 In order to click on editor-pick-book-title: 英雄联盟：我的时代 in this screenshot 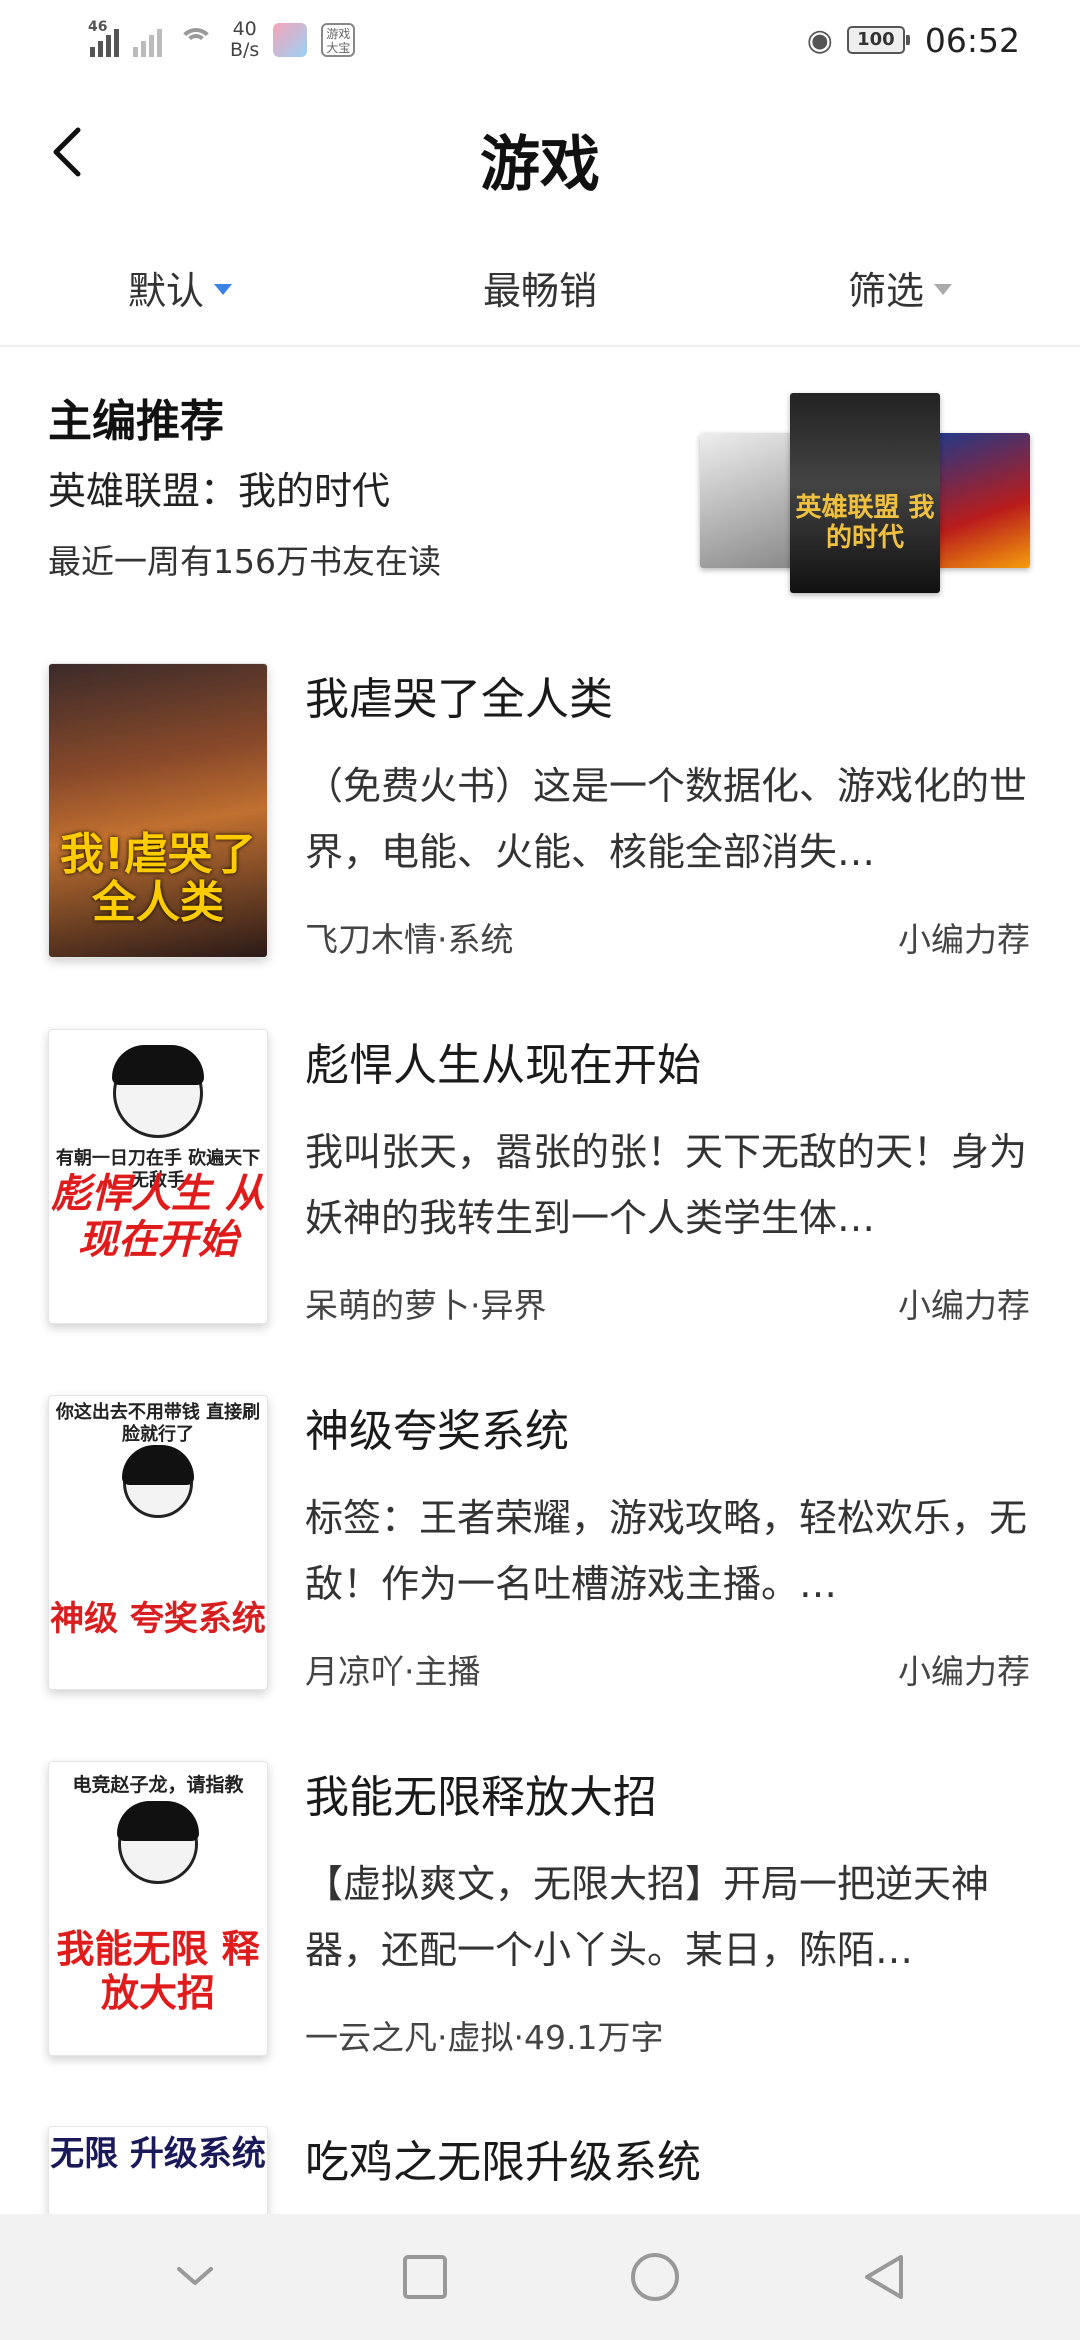, I will do `click(219, 491)`.